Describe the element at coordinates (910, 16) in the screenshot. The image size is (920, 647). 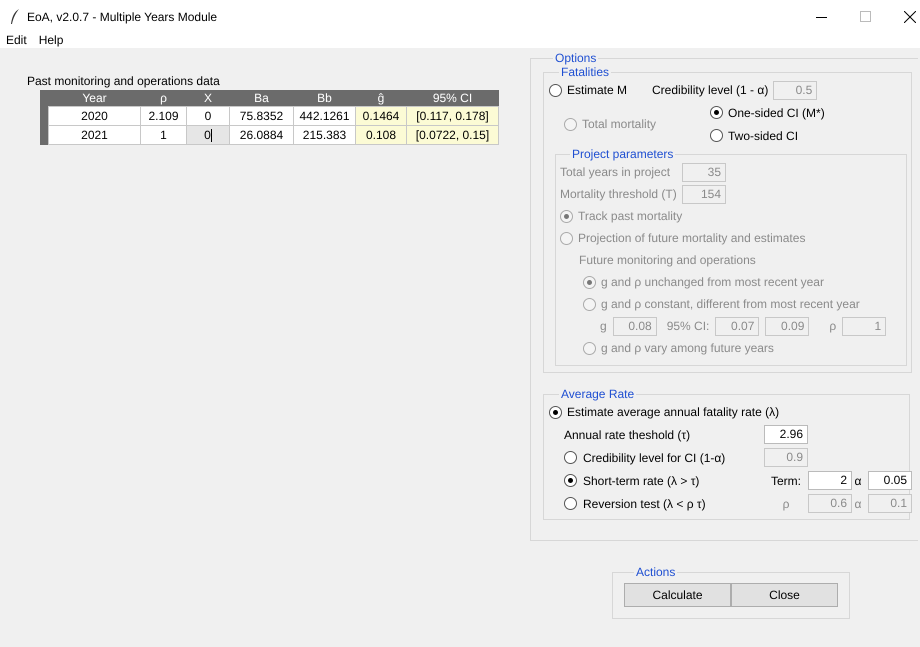
I see `close-icon` at that location.